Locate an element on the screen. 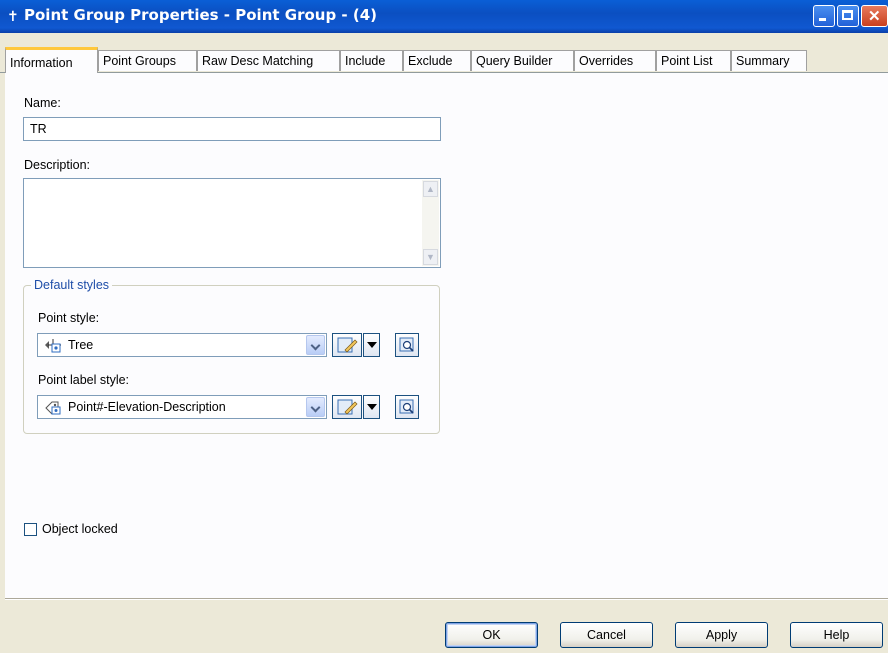 The image size is (888, 653). name-field: TR is located at coordinates (232, 129).